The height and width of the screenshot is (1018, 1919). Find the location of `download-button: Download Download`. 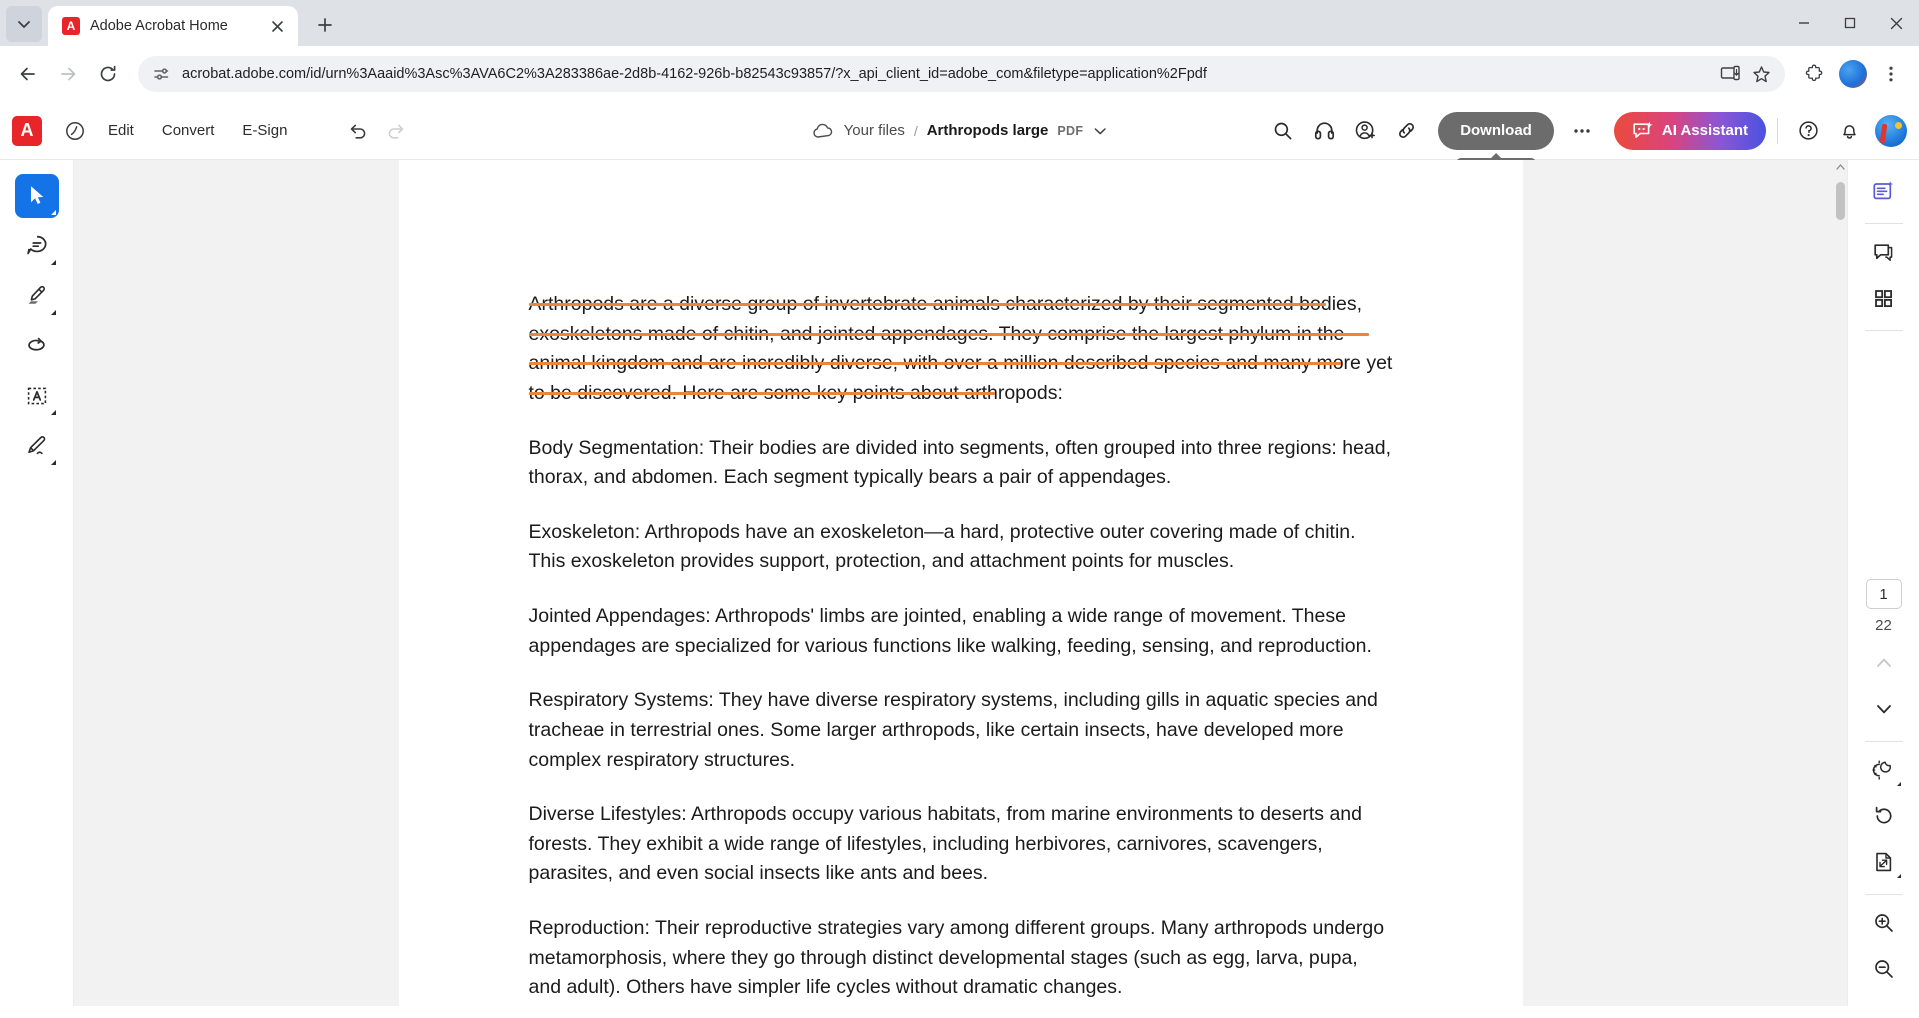

download-button: Download Download is located at coordinates (1496, 147).